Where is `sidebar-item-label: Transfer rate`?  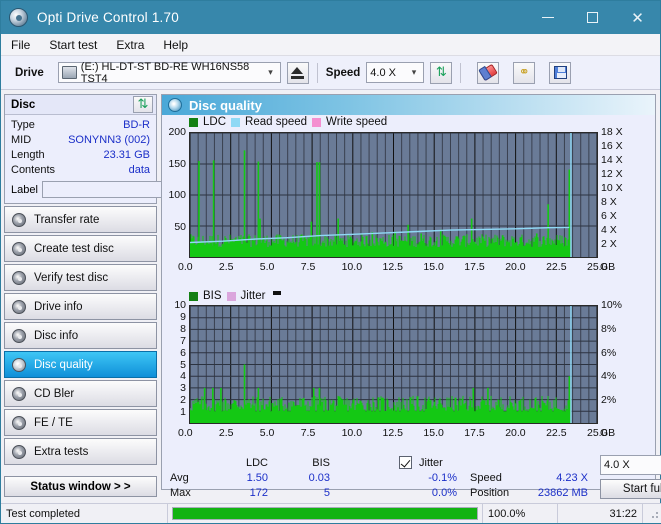 sidebar-item-label: Transfer rate is located at coordinates (67, 219).